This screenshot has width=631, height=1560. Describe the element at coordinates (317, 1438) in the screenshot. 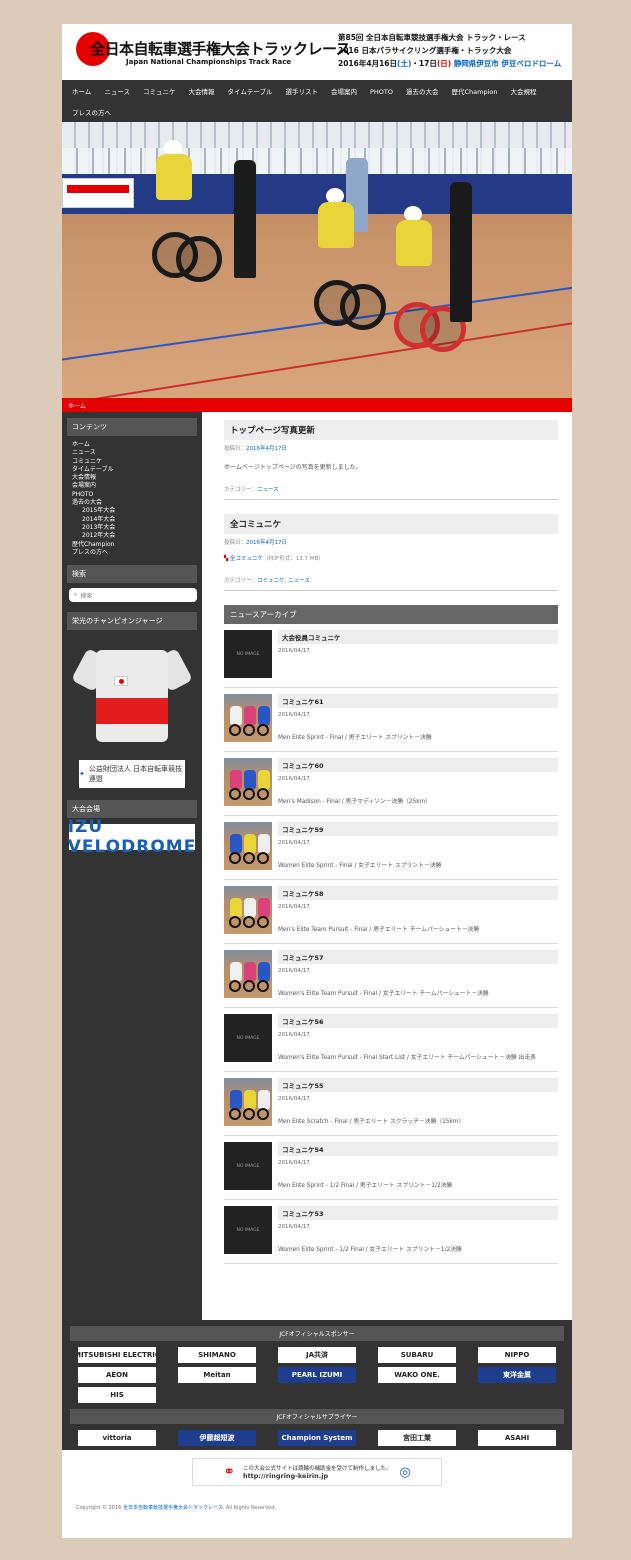

I see `supplier-logo: Champion System` at that location.